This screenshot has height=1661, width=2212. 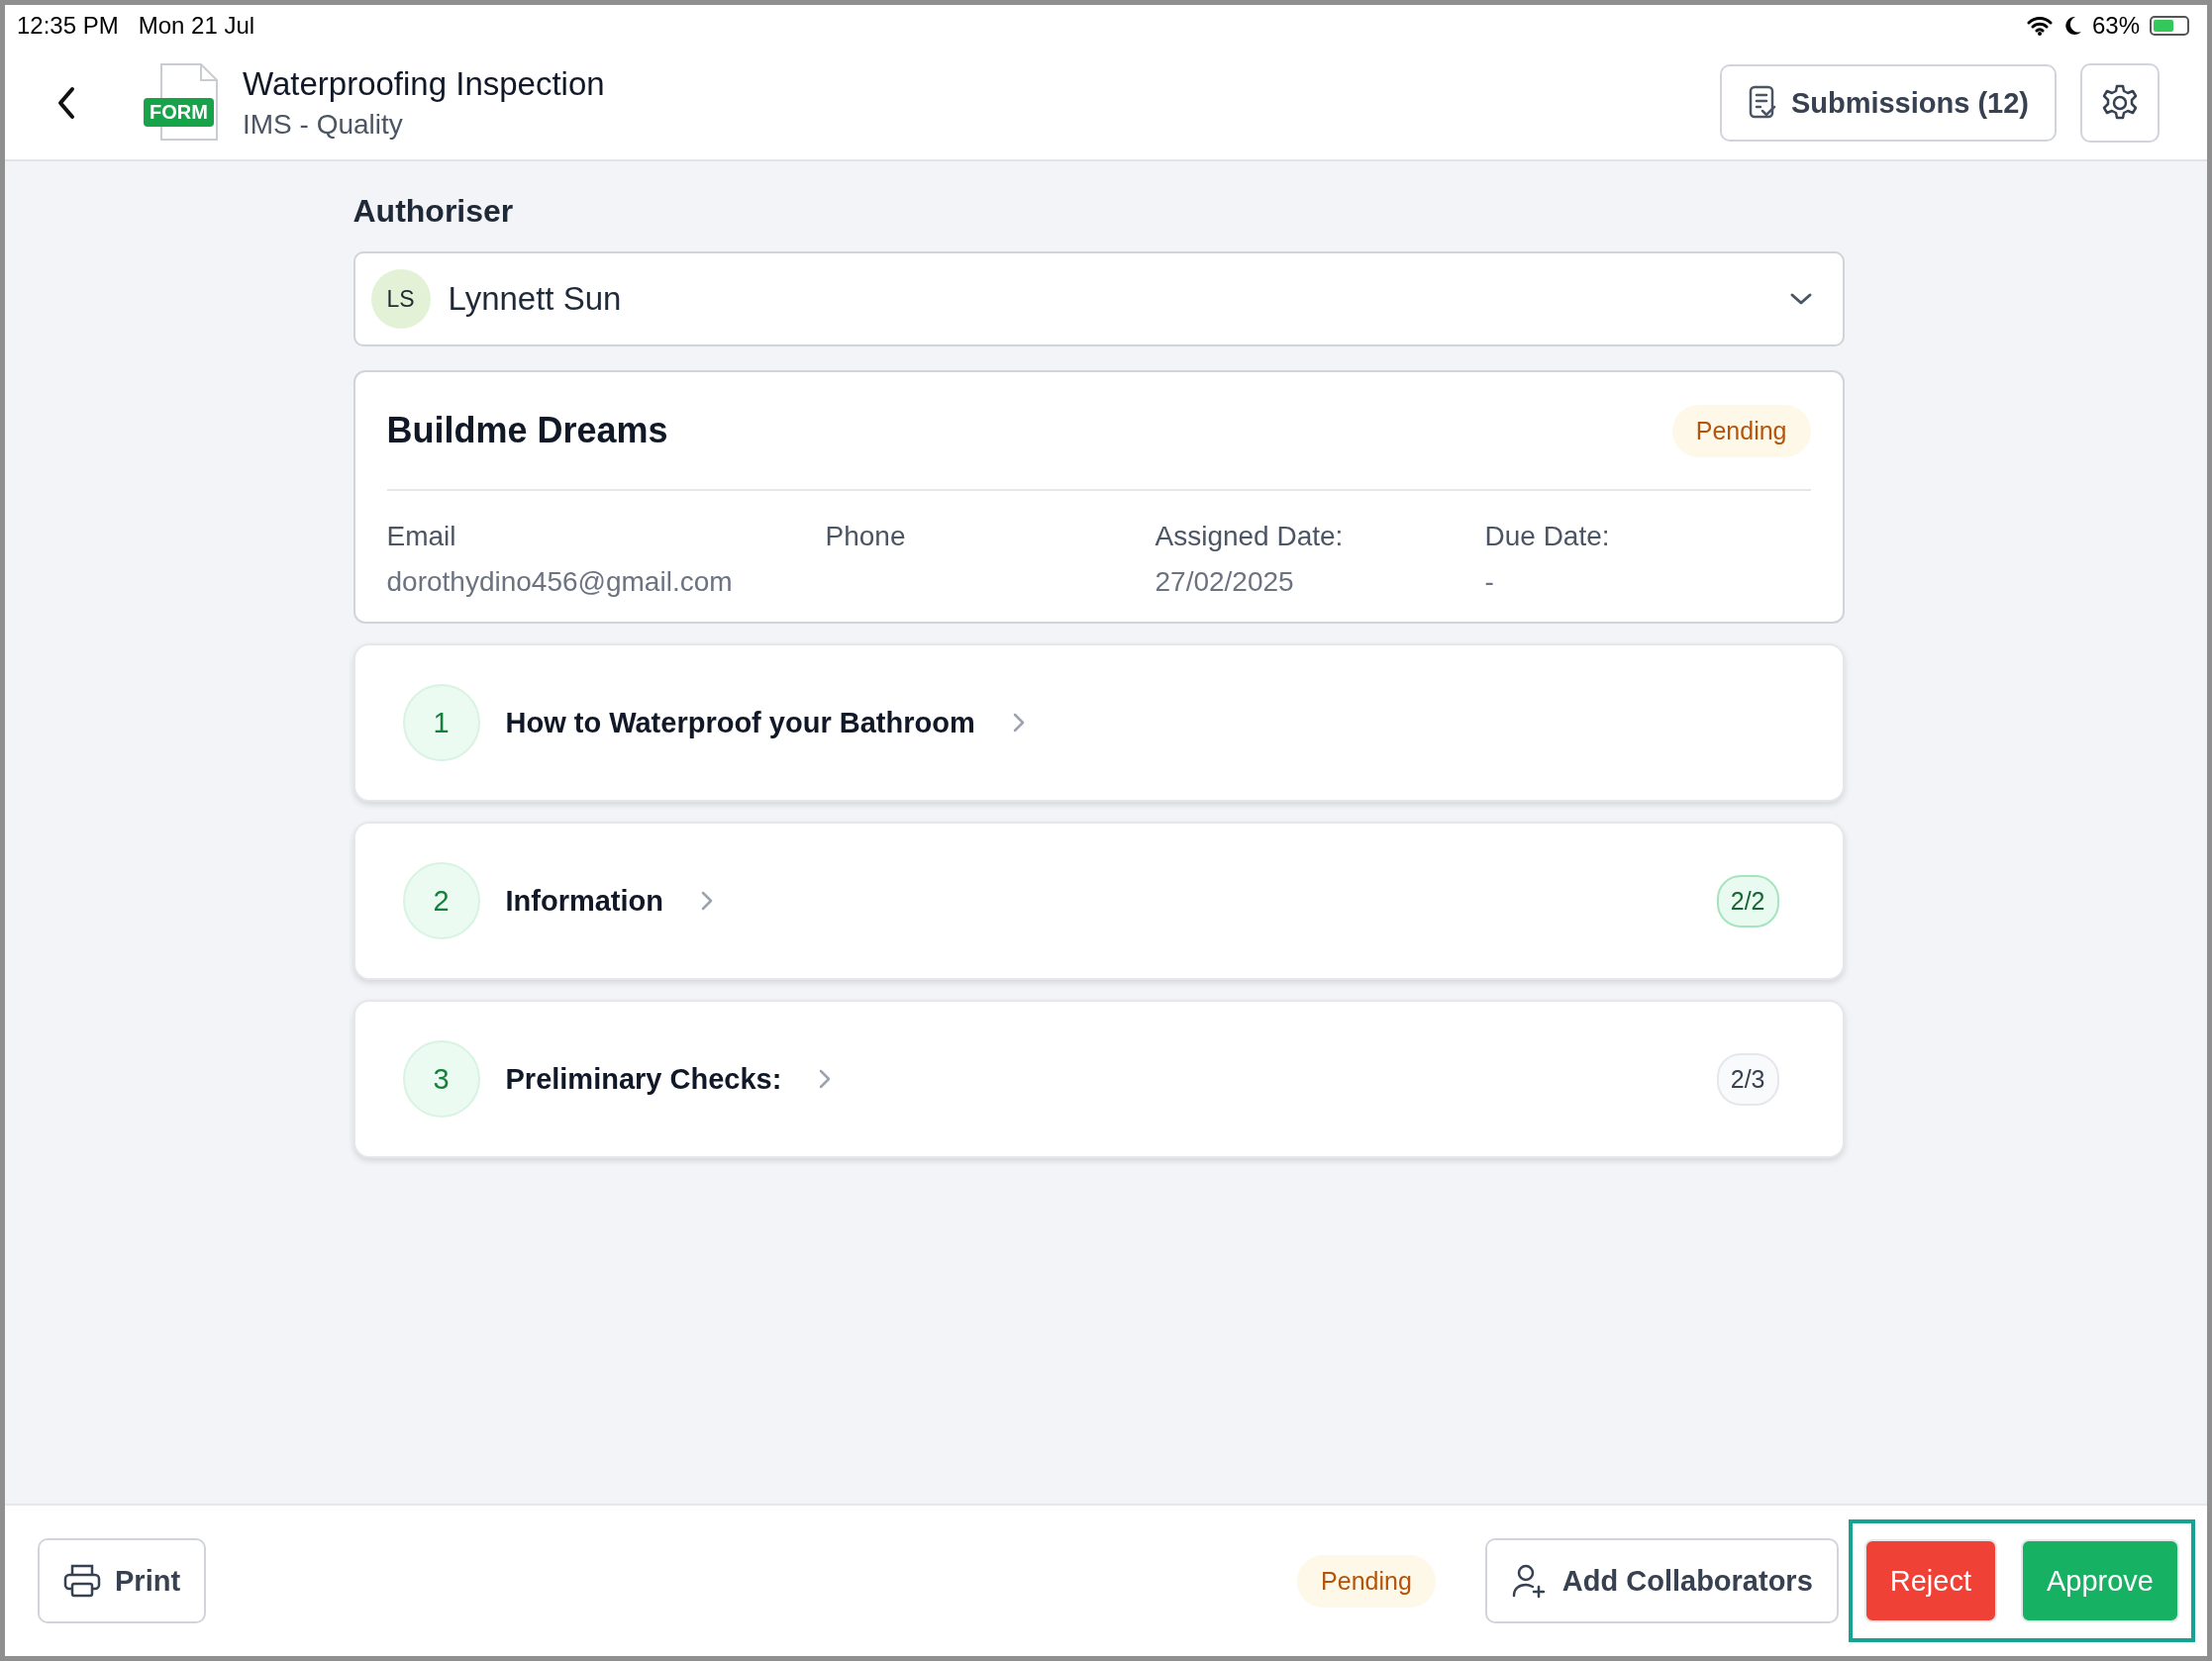 I want to click on assignee-name: Buildme Dreams, so click(x=527, y=430).